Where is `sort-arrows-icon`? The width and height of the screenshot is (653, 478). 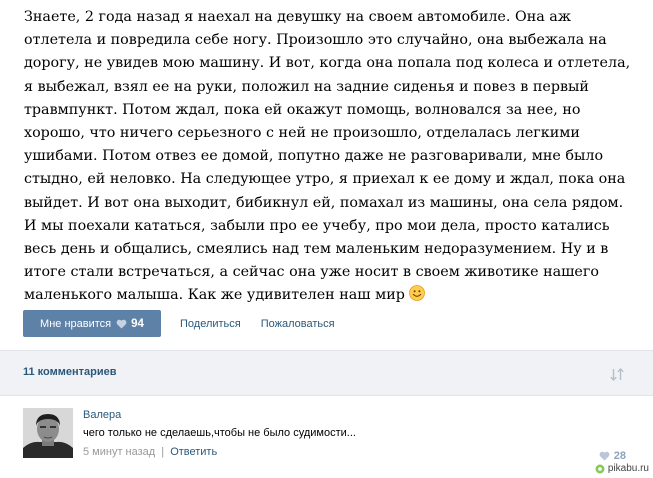 sort-arrows-icon is located at coordinates (617, 375).